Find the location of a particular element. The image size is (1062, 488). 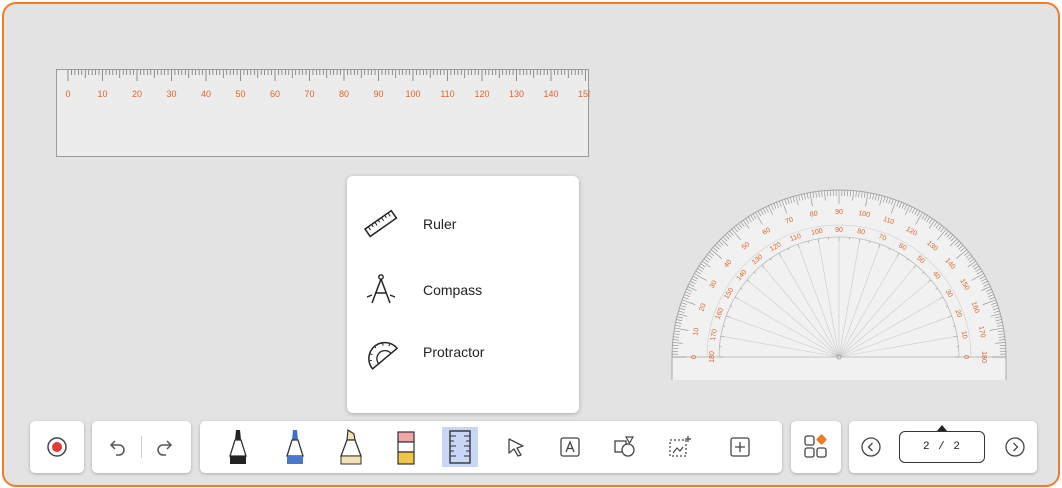

ruler-tick-label: 20 is located at coordinates (137, 94).